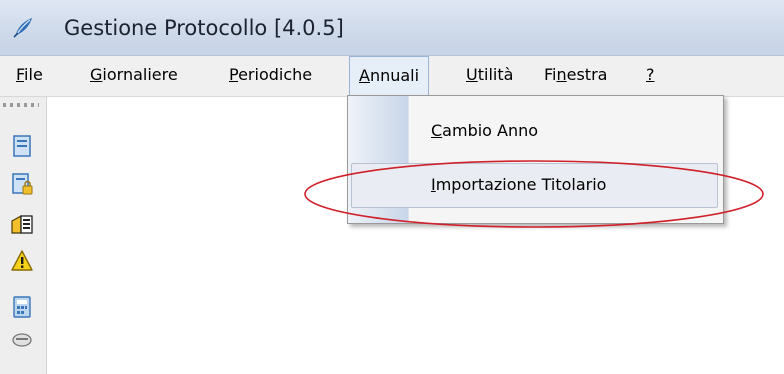 The image size is (784, 374). What do you see at coordinates (364, 75) in the screenshot?
I see `menu-annuali-mnemonic: A` at bounding box center [364, 75].